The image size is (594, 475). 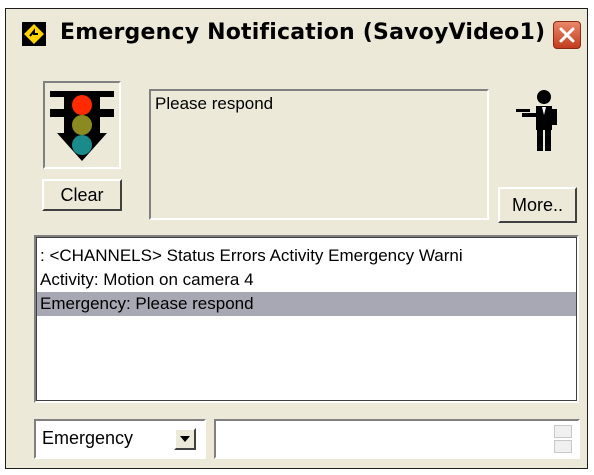 I want to click on traffic-light-panel, so click(x=82, y=125).